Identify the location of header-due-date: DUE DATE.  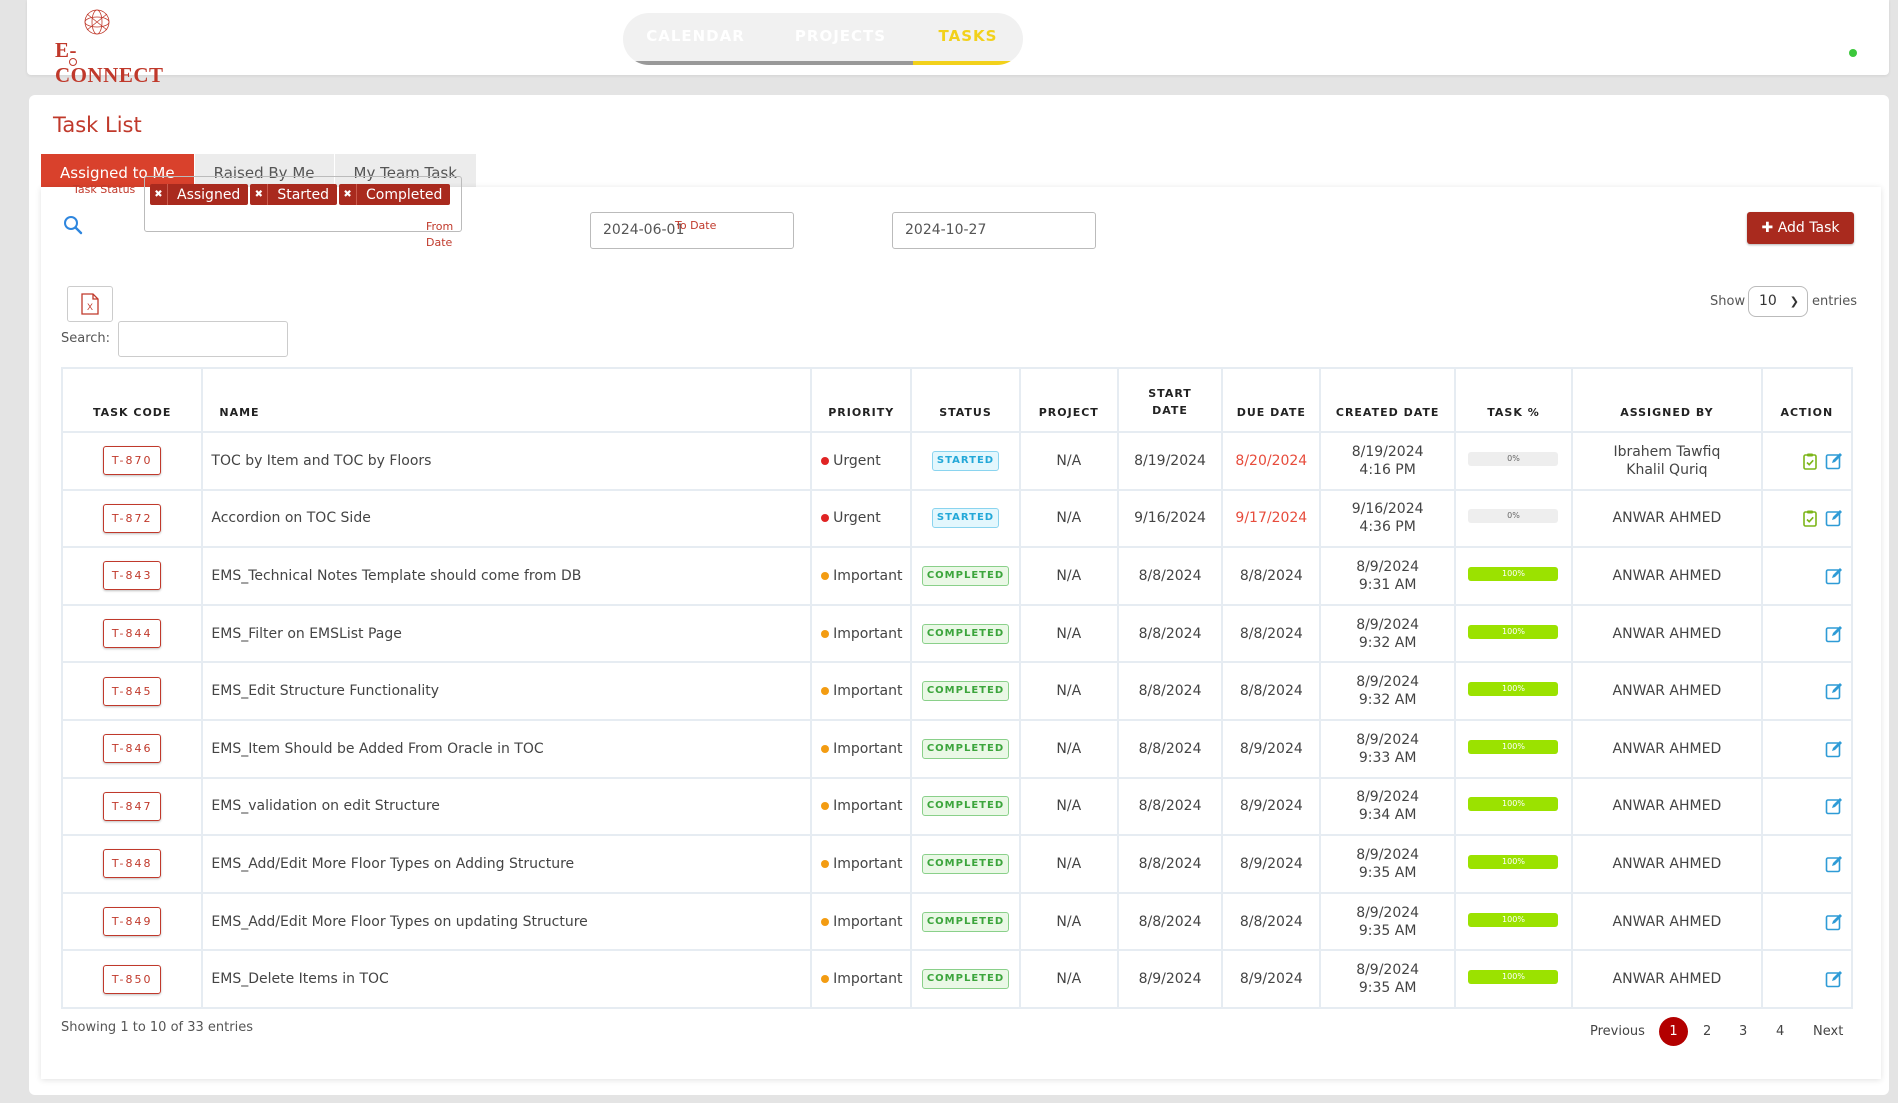
(1271, 400).